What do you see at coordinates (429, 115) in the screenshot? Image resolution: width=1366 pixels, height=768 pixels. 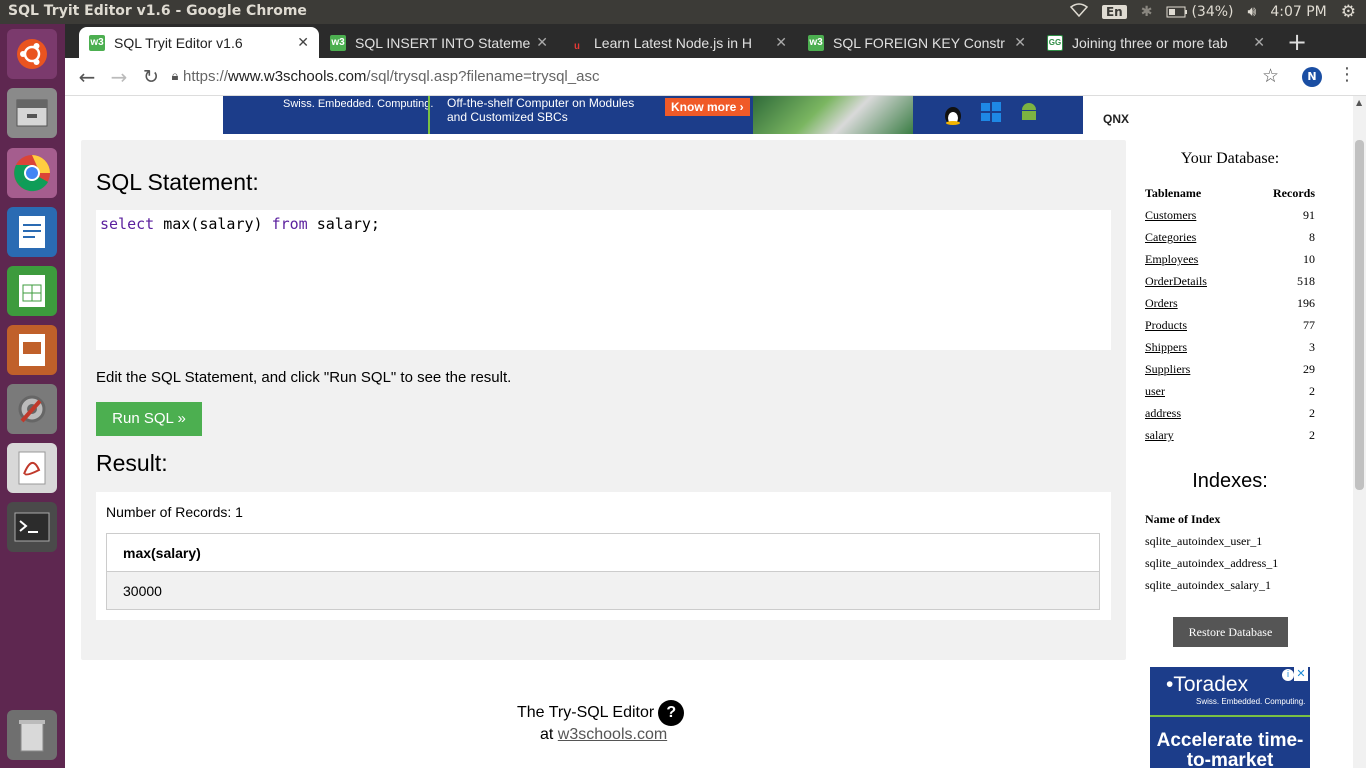 I see `ad-separator` at bounding box center [429, 115].